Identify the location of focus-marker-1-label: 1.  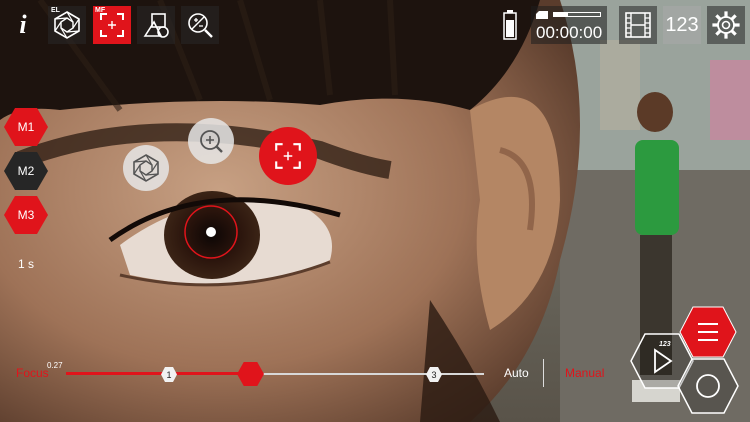
(169, 374).